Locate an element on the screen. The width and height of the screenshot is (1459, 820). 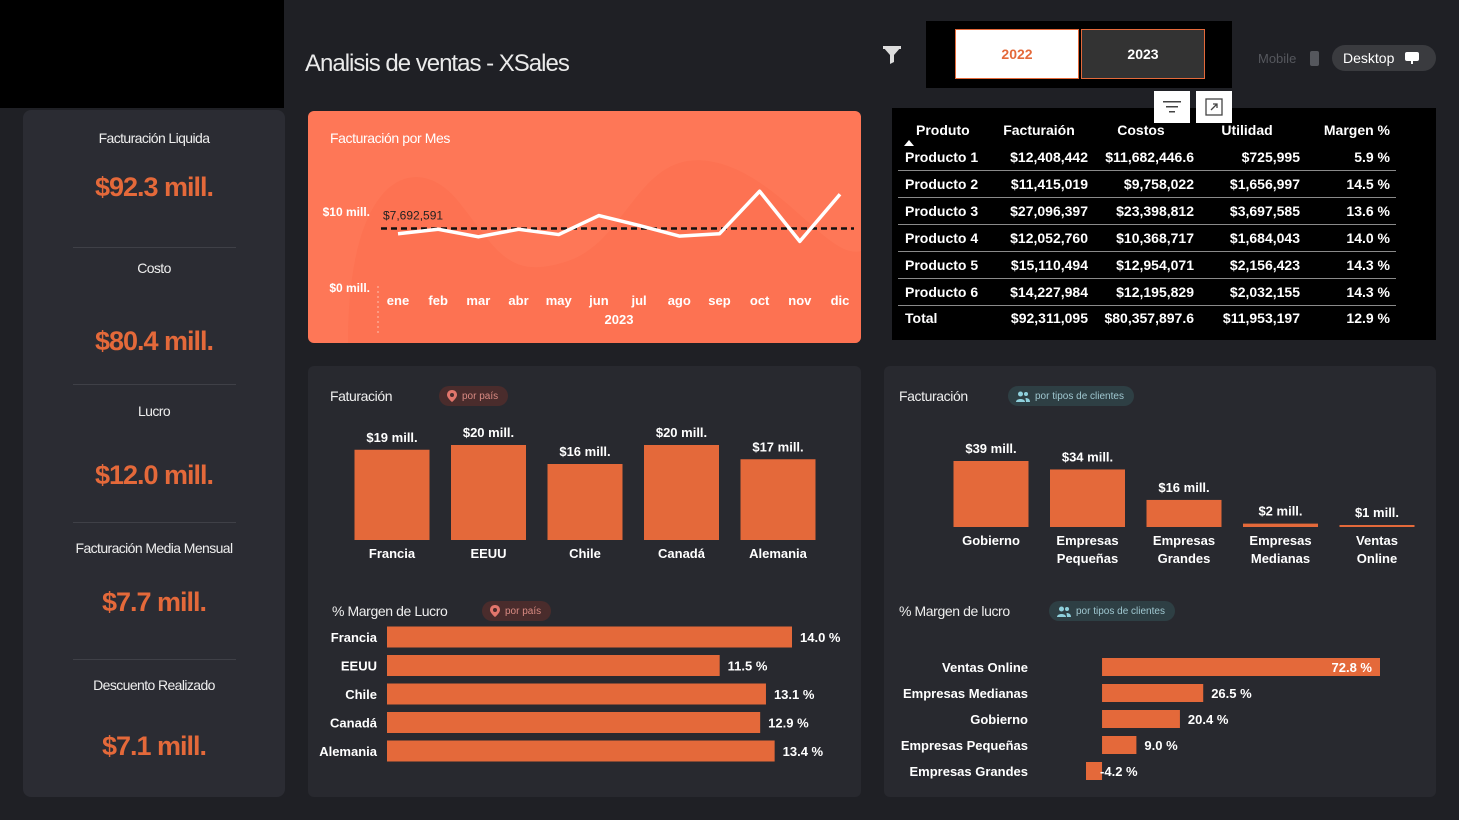
kpi-label-revenue: Facturación Liquida is located at coordinates (154, 138).